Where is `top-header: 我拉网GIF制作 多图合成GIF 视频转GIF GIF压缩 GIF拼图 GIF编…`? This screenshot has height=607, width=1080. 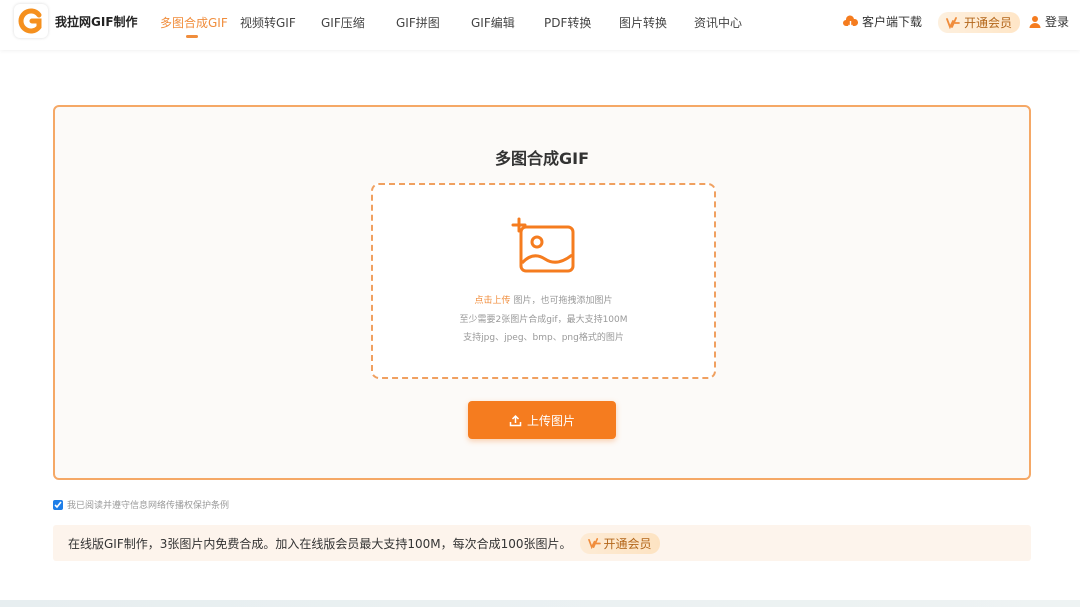
top-header: 我拉网GIF制作 多图合成GIF 视频转GIF GIF压缩 GIF拼图 GIF编… is located at coordinates (540, 25).